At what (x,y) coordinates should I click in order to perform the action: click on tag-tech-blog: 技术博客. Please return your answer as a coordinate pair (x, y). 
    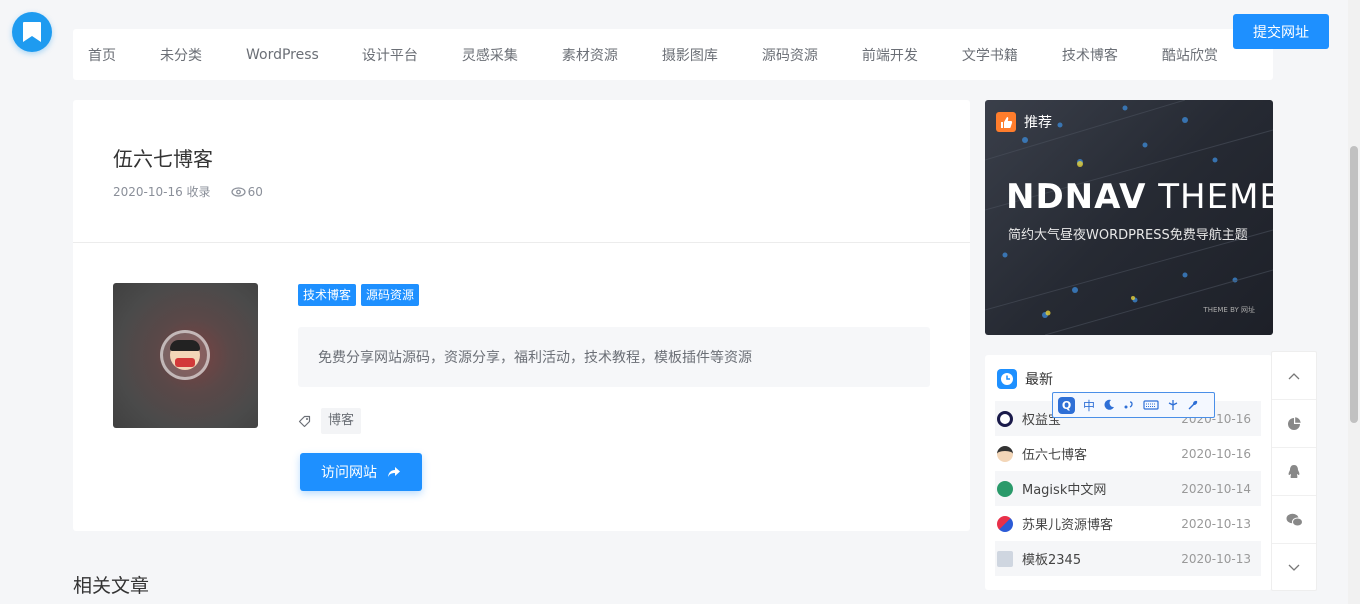
    Looking at the image, I should click on (327, 295).